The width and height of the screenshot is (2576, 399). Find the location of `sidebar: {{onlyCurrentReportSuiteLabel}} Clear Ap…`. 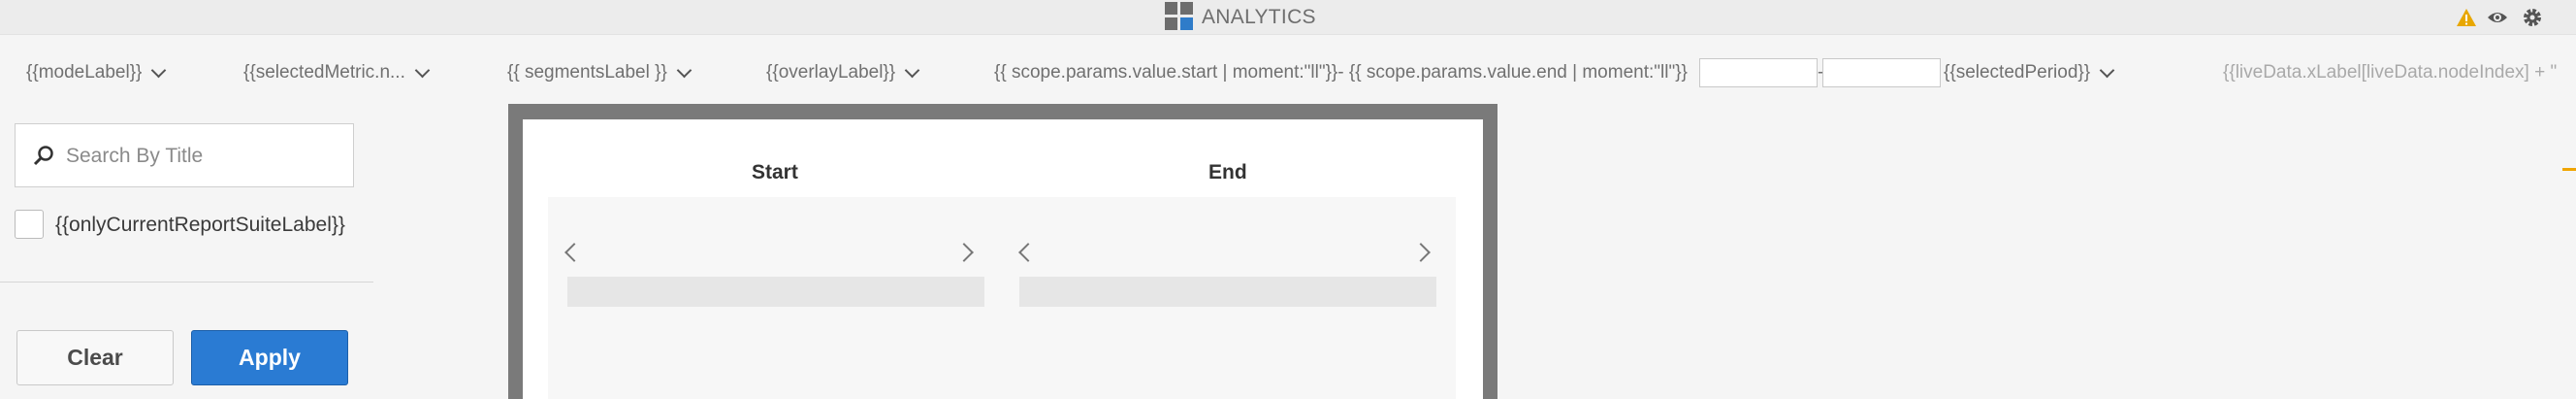

sidebar: {{onlyCurrentReportSuiteLabel}} Clear Ap… is located at coordinates (186, 248).